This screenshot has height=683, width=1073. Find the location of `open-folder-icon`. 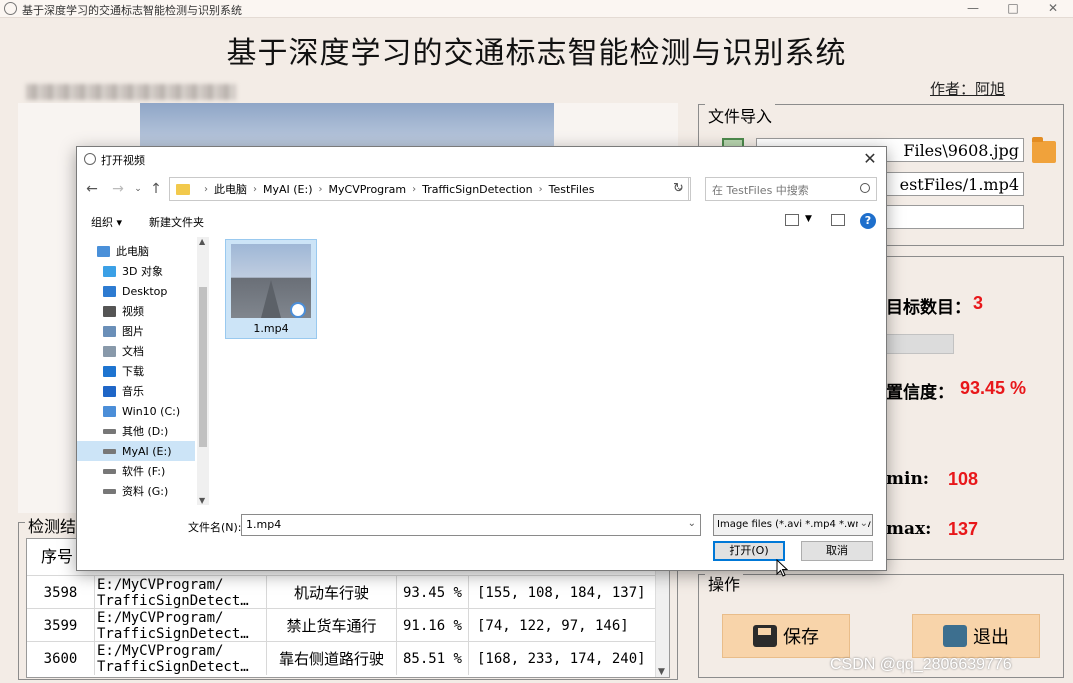

open-folder-icon is located at coordinates (1044, 150).